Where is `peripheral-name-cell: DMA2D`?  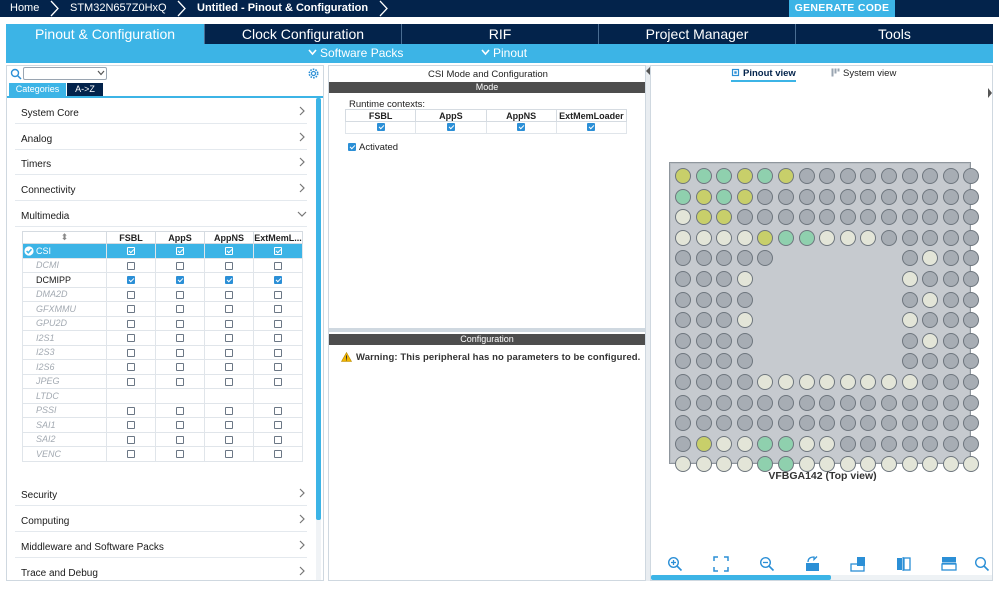
peripheral-name-cell: DMA2D is located at coordinates (64, 294).